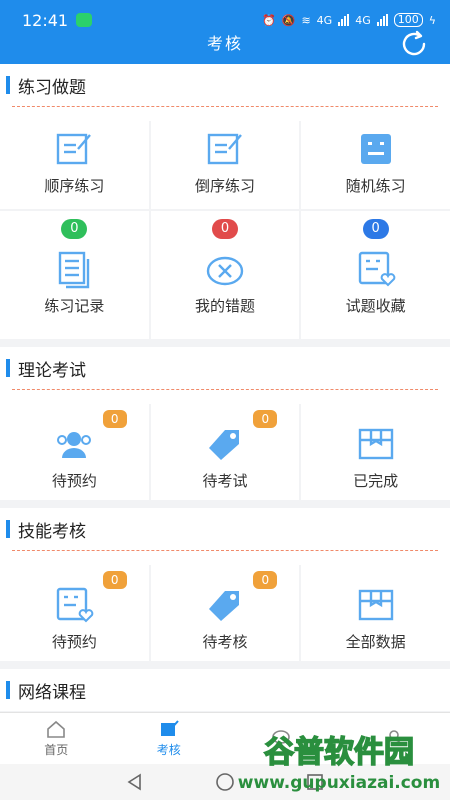  What do you see at coordinates (375, 306) in the screenshot?
I see `cell-label: 试题收藏` at bounding box center [375, 306].